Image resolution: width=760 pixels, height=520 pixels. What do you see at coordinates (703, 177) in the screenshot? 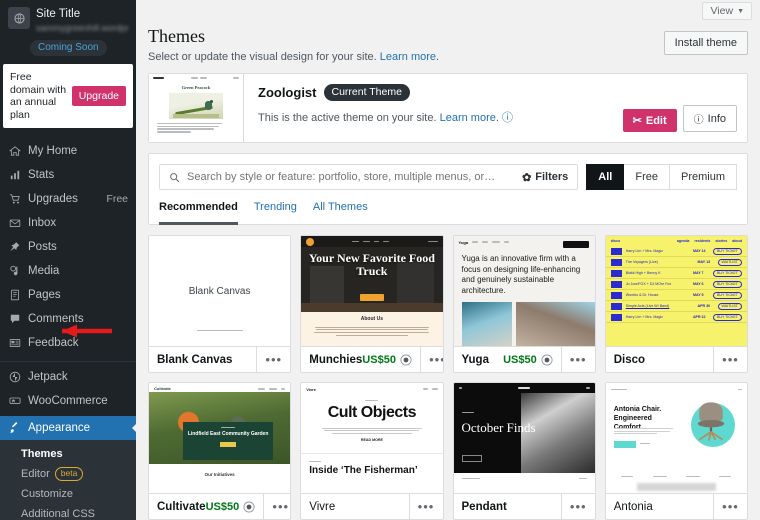
I see `filter-premium-button: Premium` at bounding box center [703, 177].